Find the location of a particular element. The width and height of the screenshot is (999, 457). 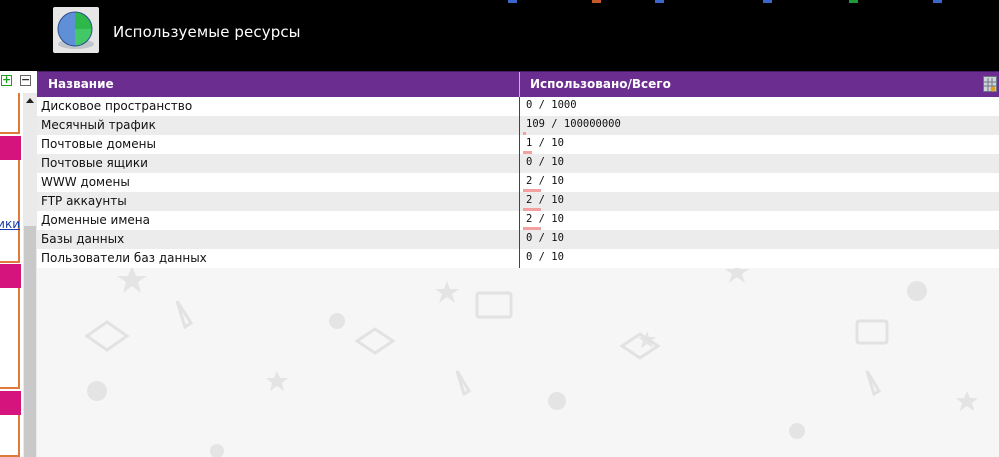

table-row: Базы данных 0 / 10 is located at coordinates (518, 239).